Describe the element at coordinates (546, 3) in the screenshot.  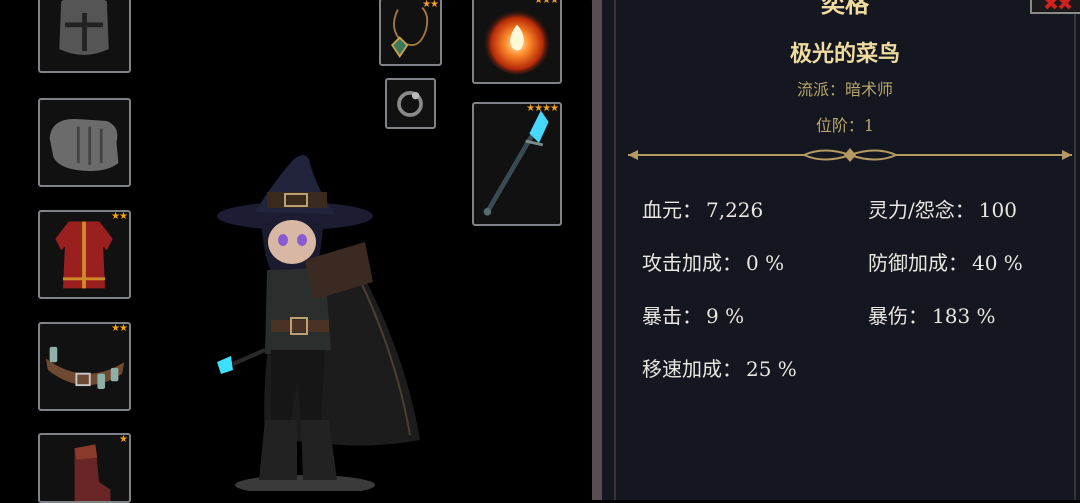
I see `fire-orb-stars: ★★★` at that location.